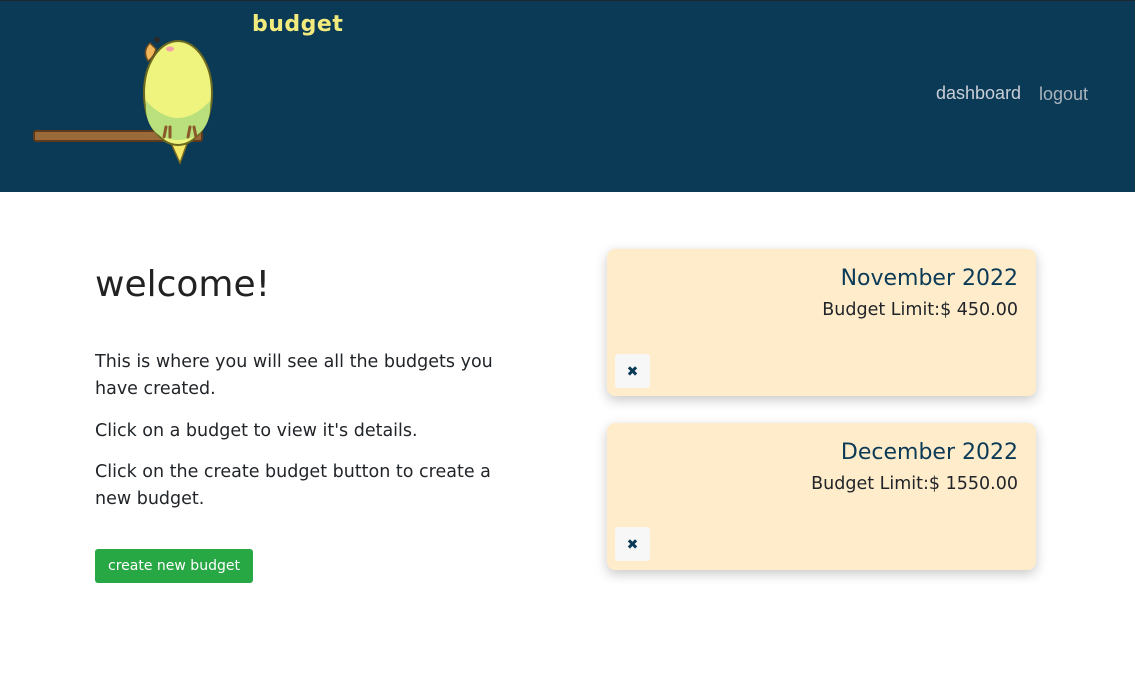 Image resolution: width=1135 pixels, height=674 pixels. Describe the element at coordinates (1063, 94) in the screenshot. I see `nav-link-logout: logout` at that location.